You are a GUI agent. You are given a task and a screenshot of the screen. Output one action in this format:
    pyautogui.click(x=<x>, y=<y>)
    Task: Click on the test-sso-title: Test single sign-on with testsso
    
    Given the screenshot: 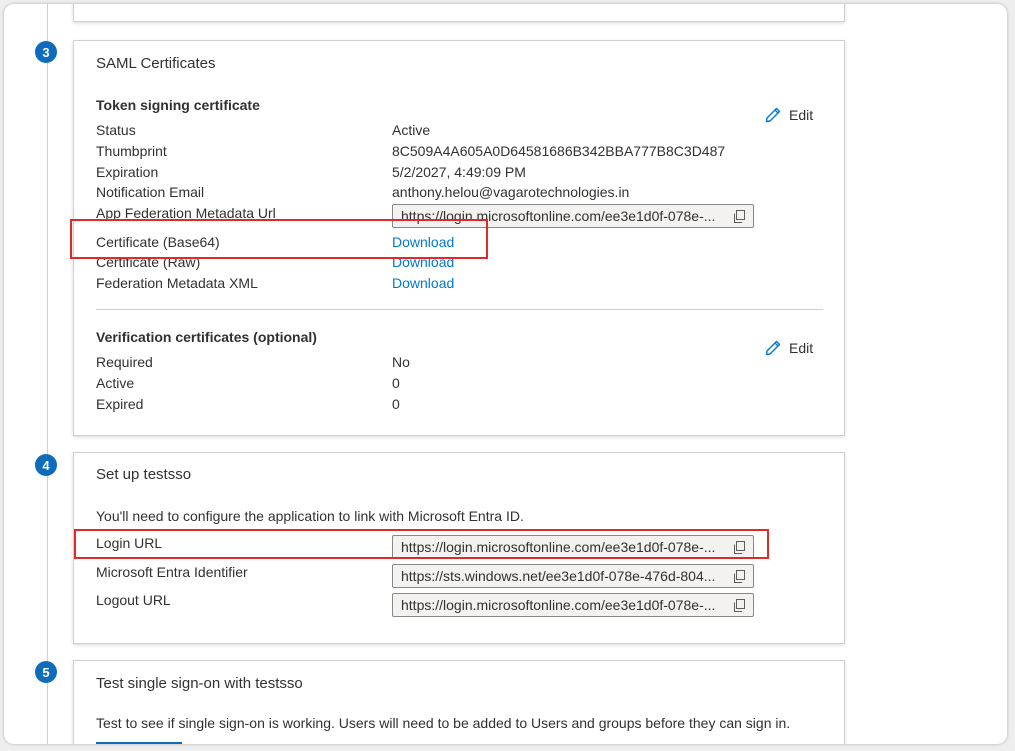 What is the action you would take?
    pyautogui.click(x=199, y=683)
    